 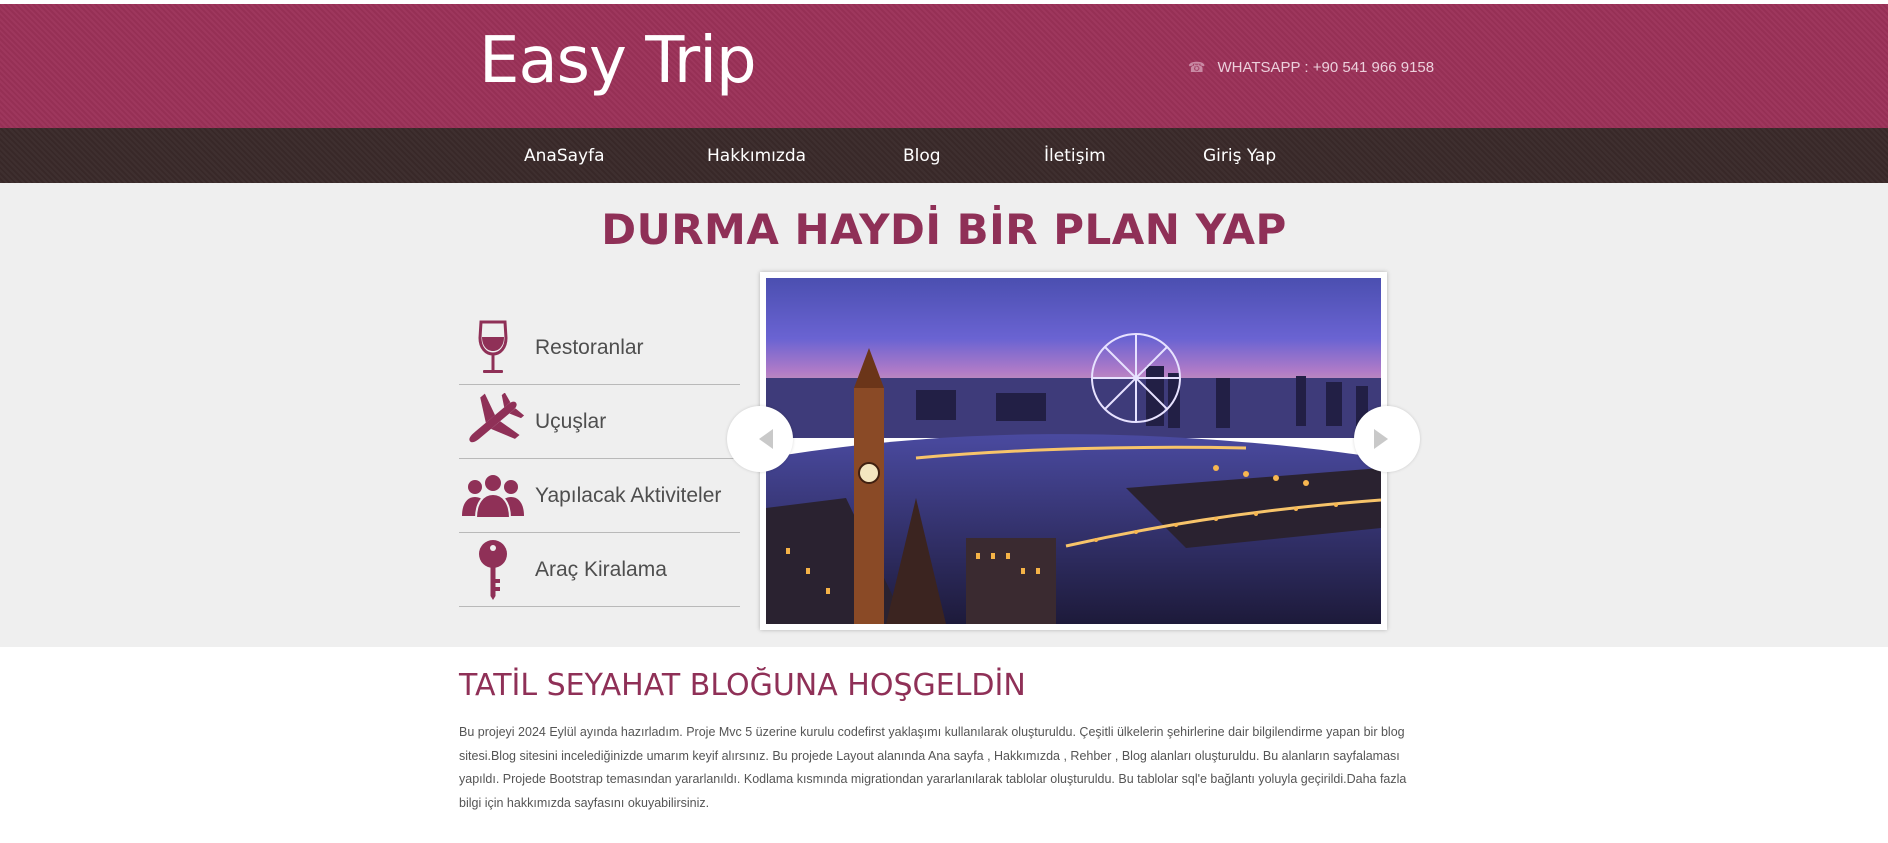 What do you see at coordinates (944, 229) in the screenshot?
I see `hero-title: DURMA HAYDİ BİR PLAN YAP` at bounding box center [944, 229].